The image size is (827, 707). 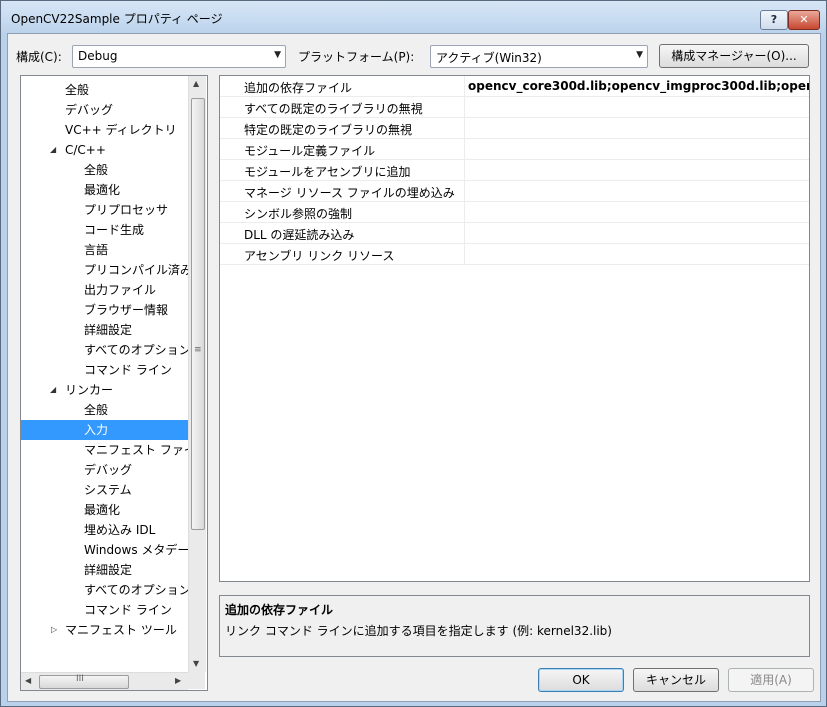 I want to click on tree-item-code-generation: コード生成, so click(x=114, y=230).